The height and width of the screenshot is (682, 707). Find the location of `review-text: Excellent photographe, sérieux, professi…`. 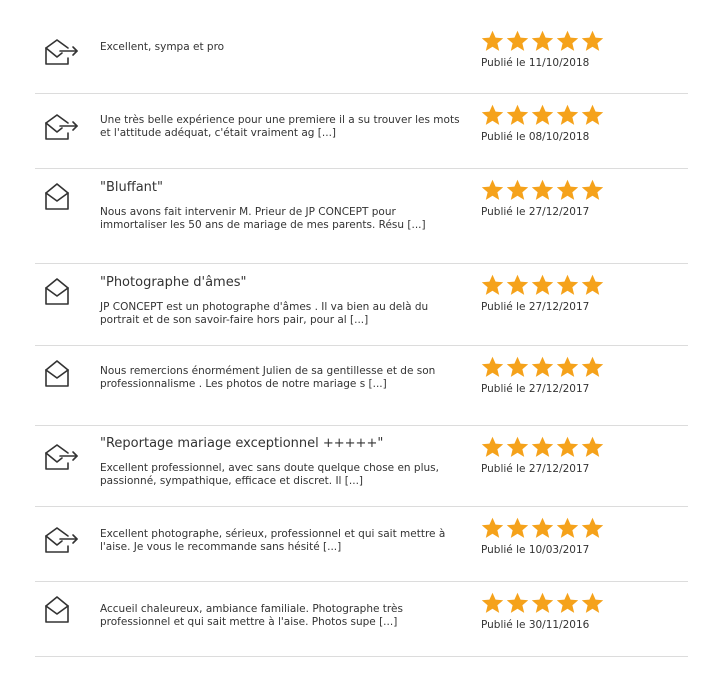

review-text: Excellent photographe, sérieux, professi… is located at coordinates (273, 540).